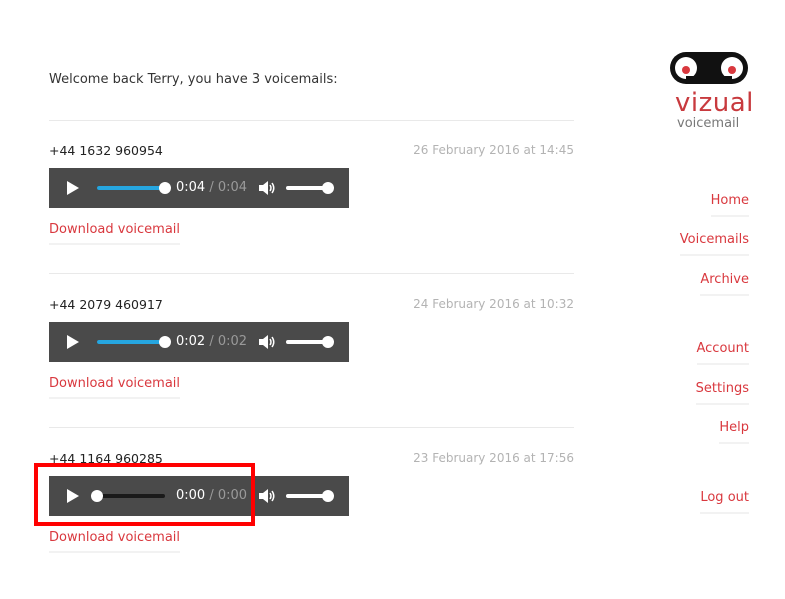 Image resolution: width=785 pixels, height=599 pixels. What do you see at coordinates (709, 68) in the screenshot?
I see `voicemail-logo-icon` at bounding box center [709, 68].